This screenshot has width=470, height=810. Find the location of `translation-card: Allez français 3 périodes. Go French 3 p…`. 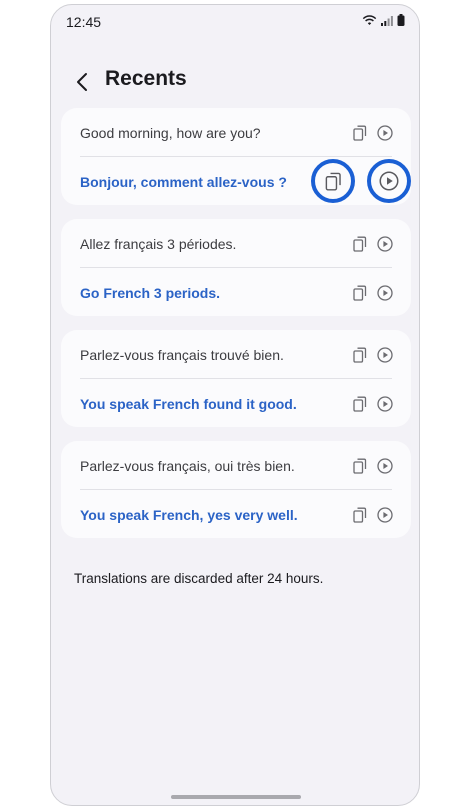

translation-card: Allez français 3 périodes. Go French 3 p… is located at coordinates (236, 267).